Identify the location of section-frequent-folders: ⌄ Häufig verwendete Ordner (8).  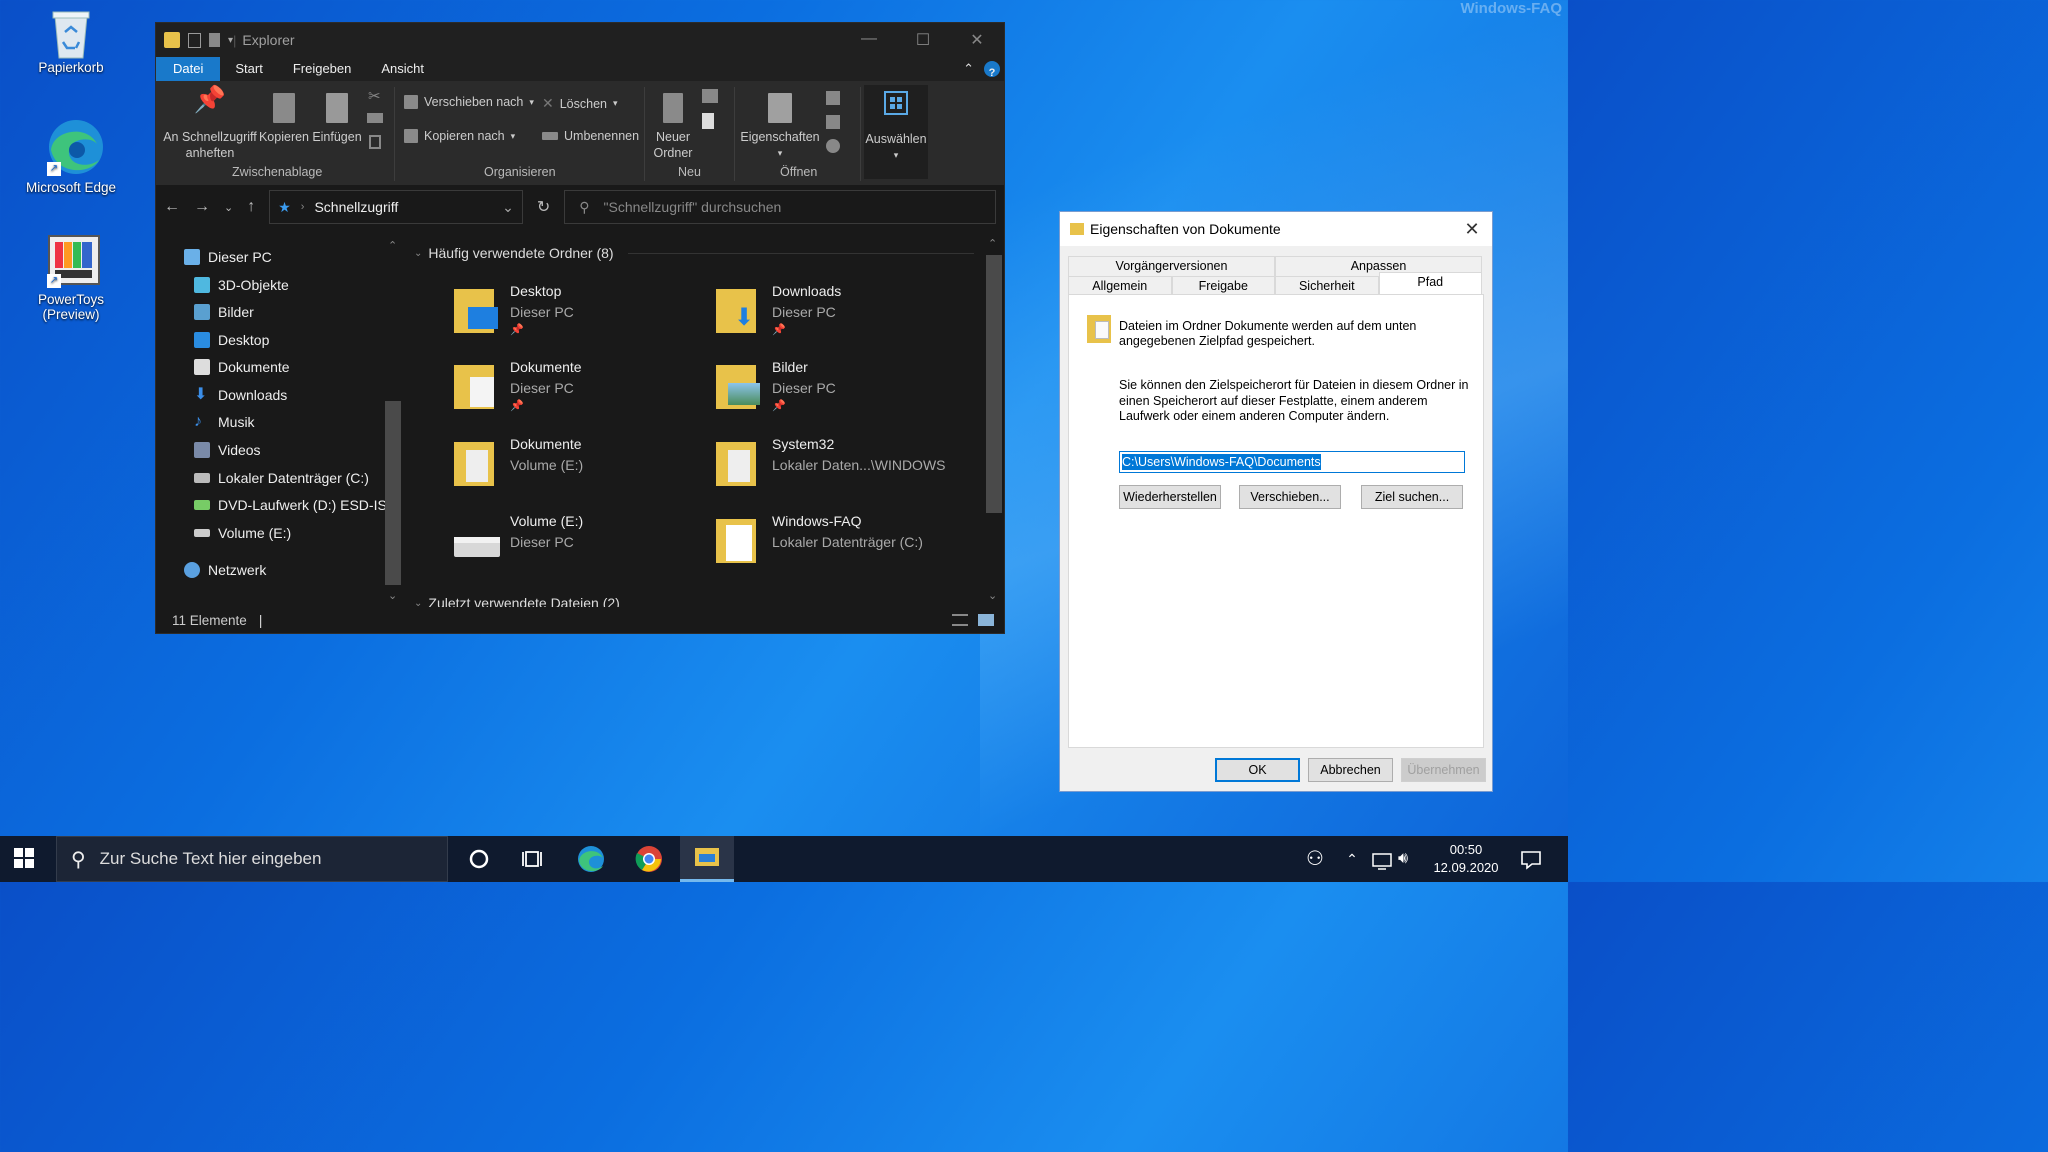
(694, 253).